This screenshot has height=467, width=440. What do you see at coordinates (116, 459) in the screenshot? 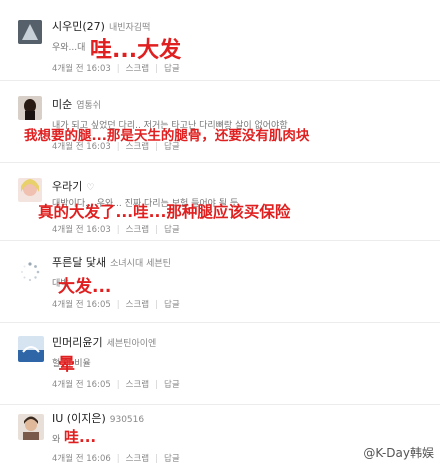
I see `comment-meta: 4개월 전 16:06 | 스크랩 | 답글` at bounding box center [116, 459].